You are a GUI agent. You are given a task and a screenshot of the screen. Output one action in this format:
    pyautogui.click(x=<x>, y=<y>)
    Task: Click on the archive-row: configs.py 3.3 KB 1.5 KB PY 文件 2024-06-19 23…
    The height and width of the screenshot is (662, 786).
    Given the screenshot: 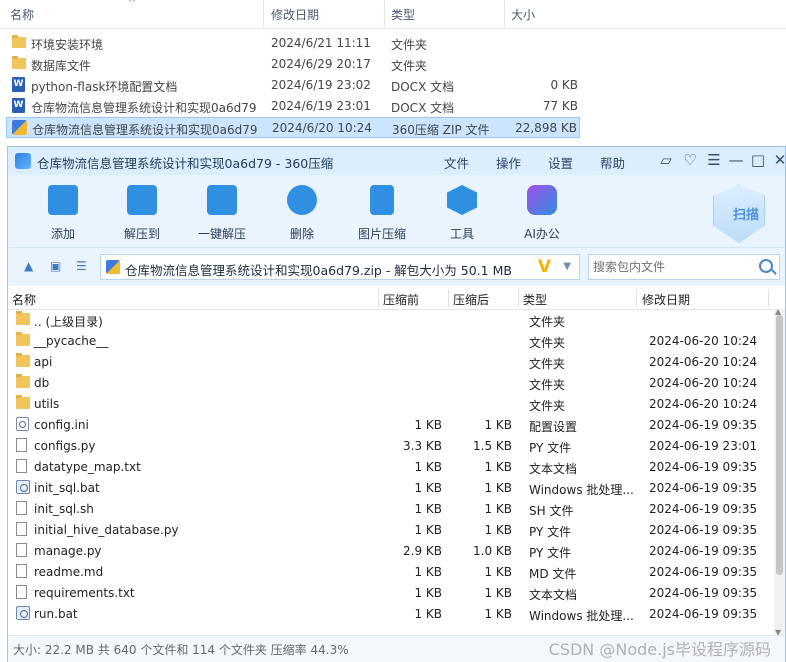 What is the action you would take?
    pyautogui.click(x=391, y=445)
    